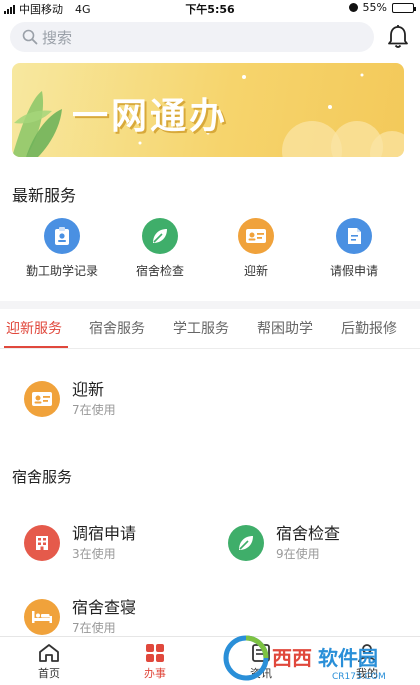 This screenshot has width=420, height=685. I want to click on watermark-logo: 西西 软件园 CR173.COM, so click(317, 658).